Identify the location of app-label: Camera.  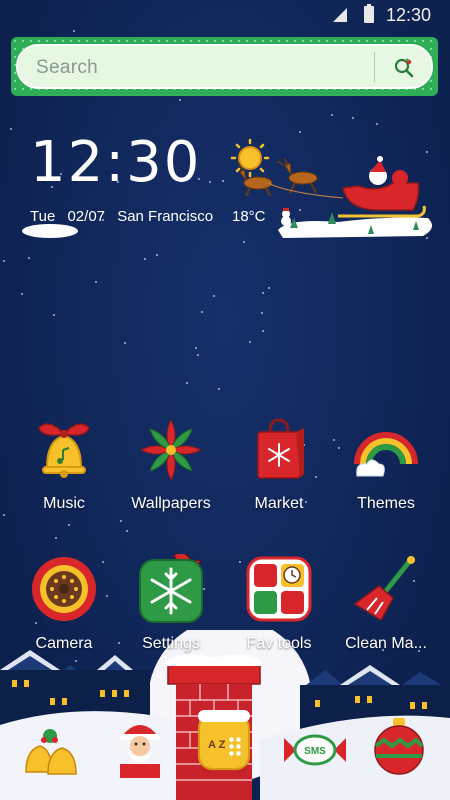
(64, 643).